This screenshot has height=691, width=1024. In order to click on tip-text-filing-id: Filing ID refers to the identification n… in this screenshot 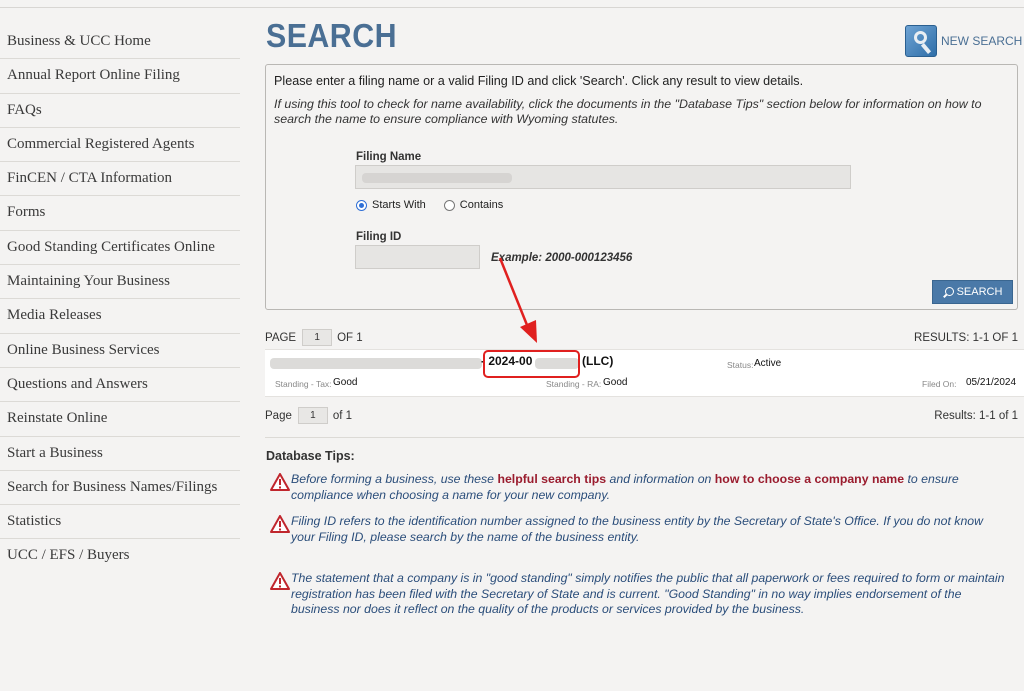, I will do `click(637, 529)`.